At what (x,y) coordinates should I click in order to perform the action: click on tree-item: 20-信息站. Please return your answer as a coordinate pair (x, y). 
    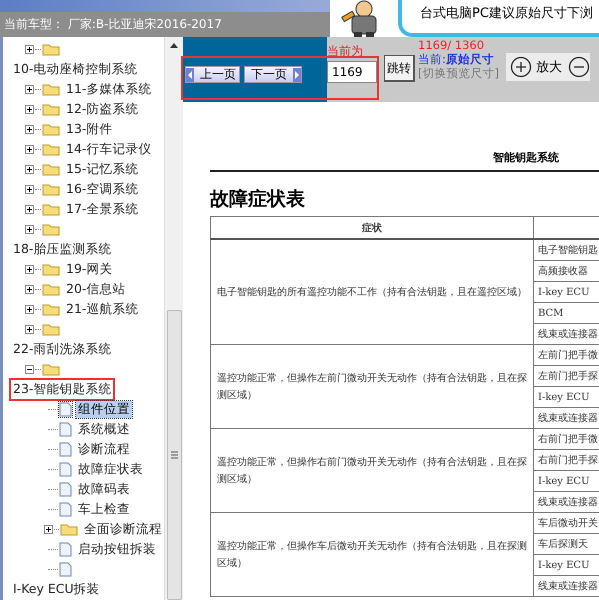
    Looking at the image, I should click on (96, 289).